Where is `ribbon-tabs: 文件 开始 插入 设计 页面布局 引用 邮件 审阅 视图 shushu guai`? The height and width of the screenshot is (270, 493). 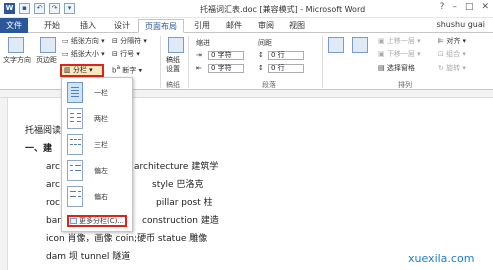
ribbon-tabs: 文件 开始 插入 设计 页面布局 引用 邮件 审阅 视图 shushu guai is located at coordinates (246, 25).